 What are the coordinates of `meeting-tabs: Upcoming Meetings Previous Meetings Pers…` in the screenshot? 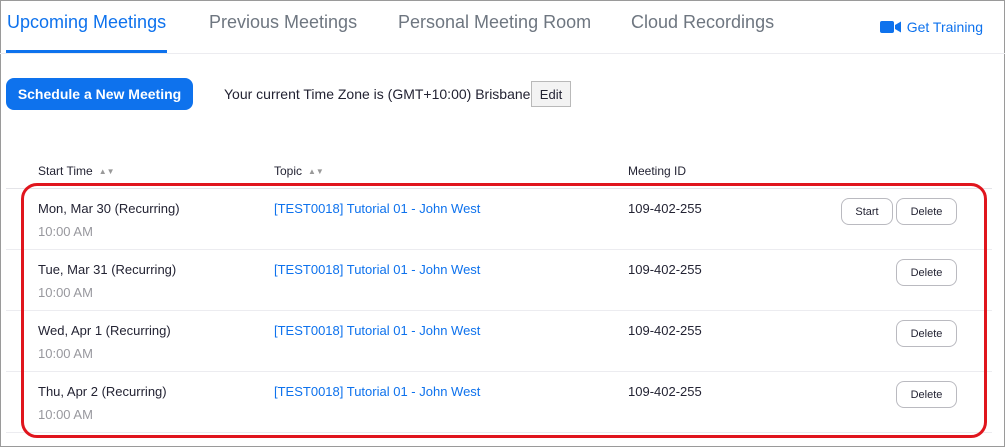 It's located at (502, 27).